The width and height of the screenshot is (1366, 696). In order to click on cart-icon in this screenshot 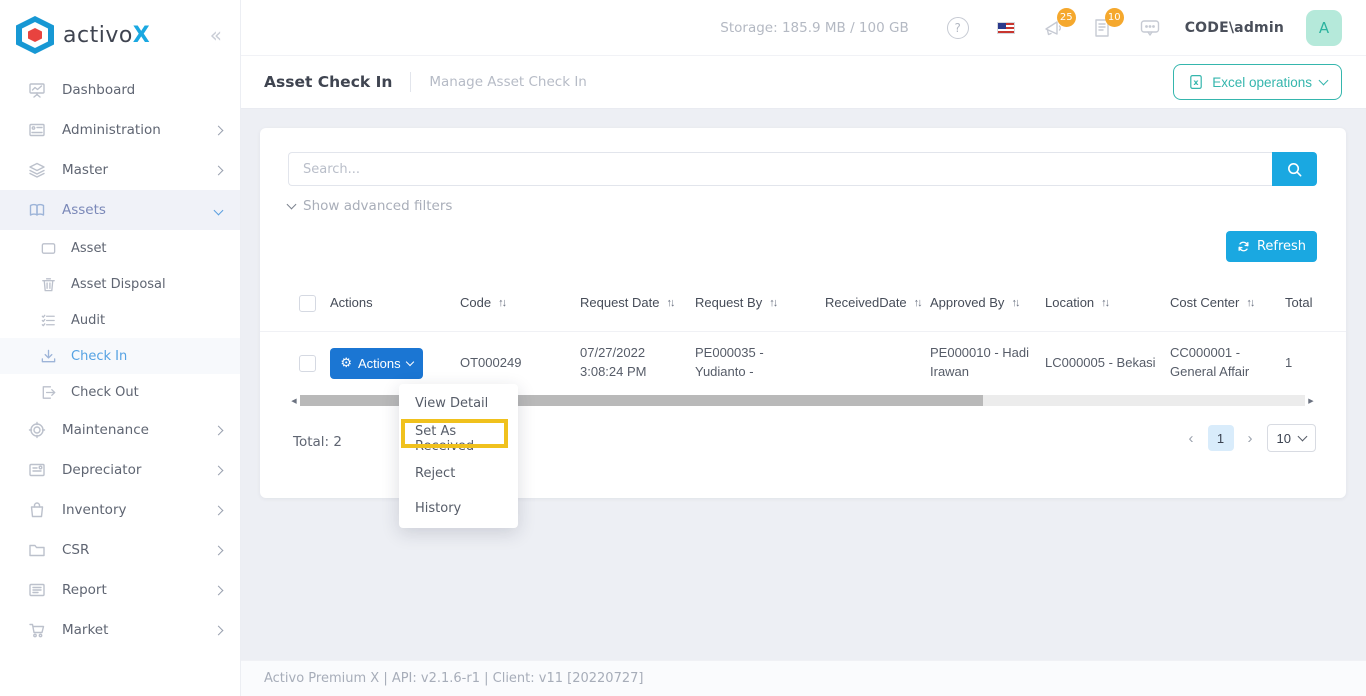, I will do `click(37, 630)`.